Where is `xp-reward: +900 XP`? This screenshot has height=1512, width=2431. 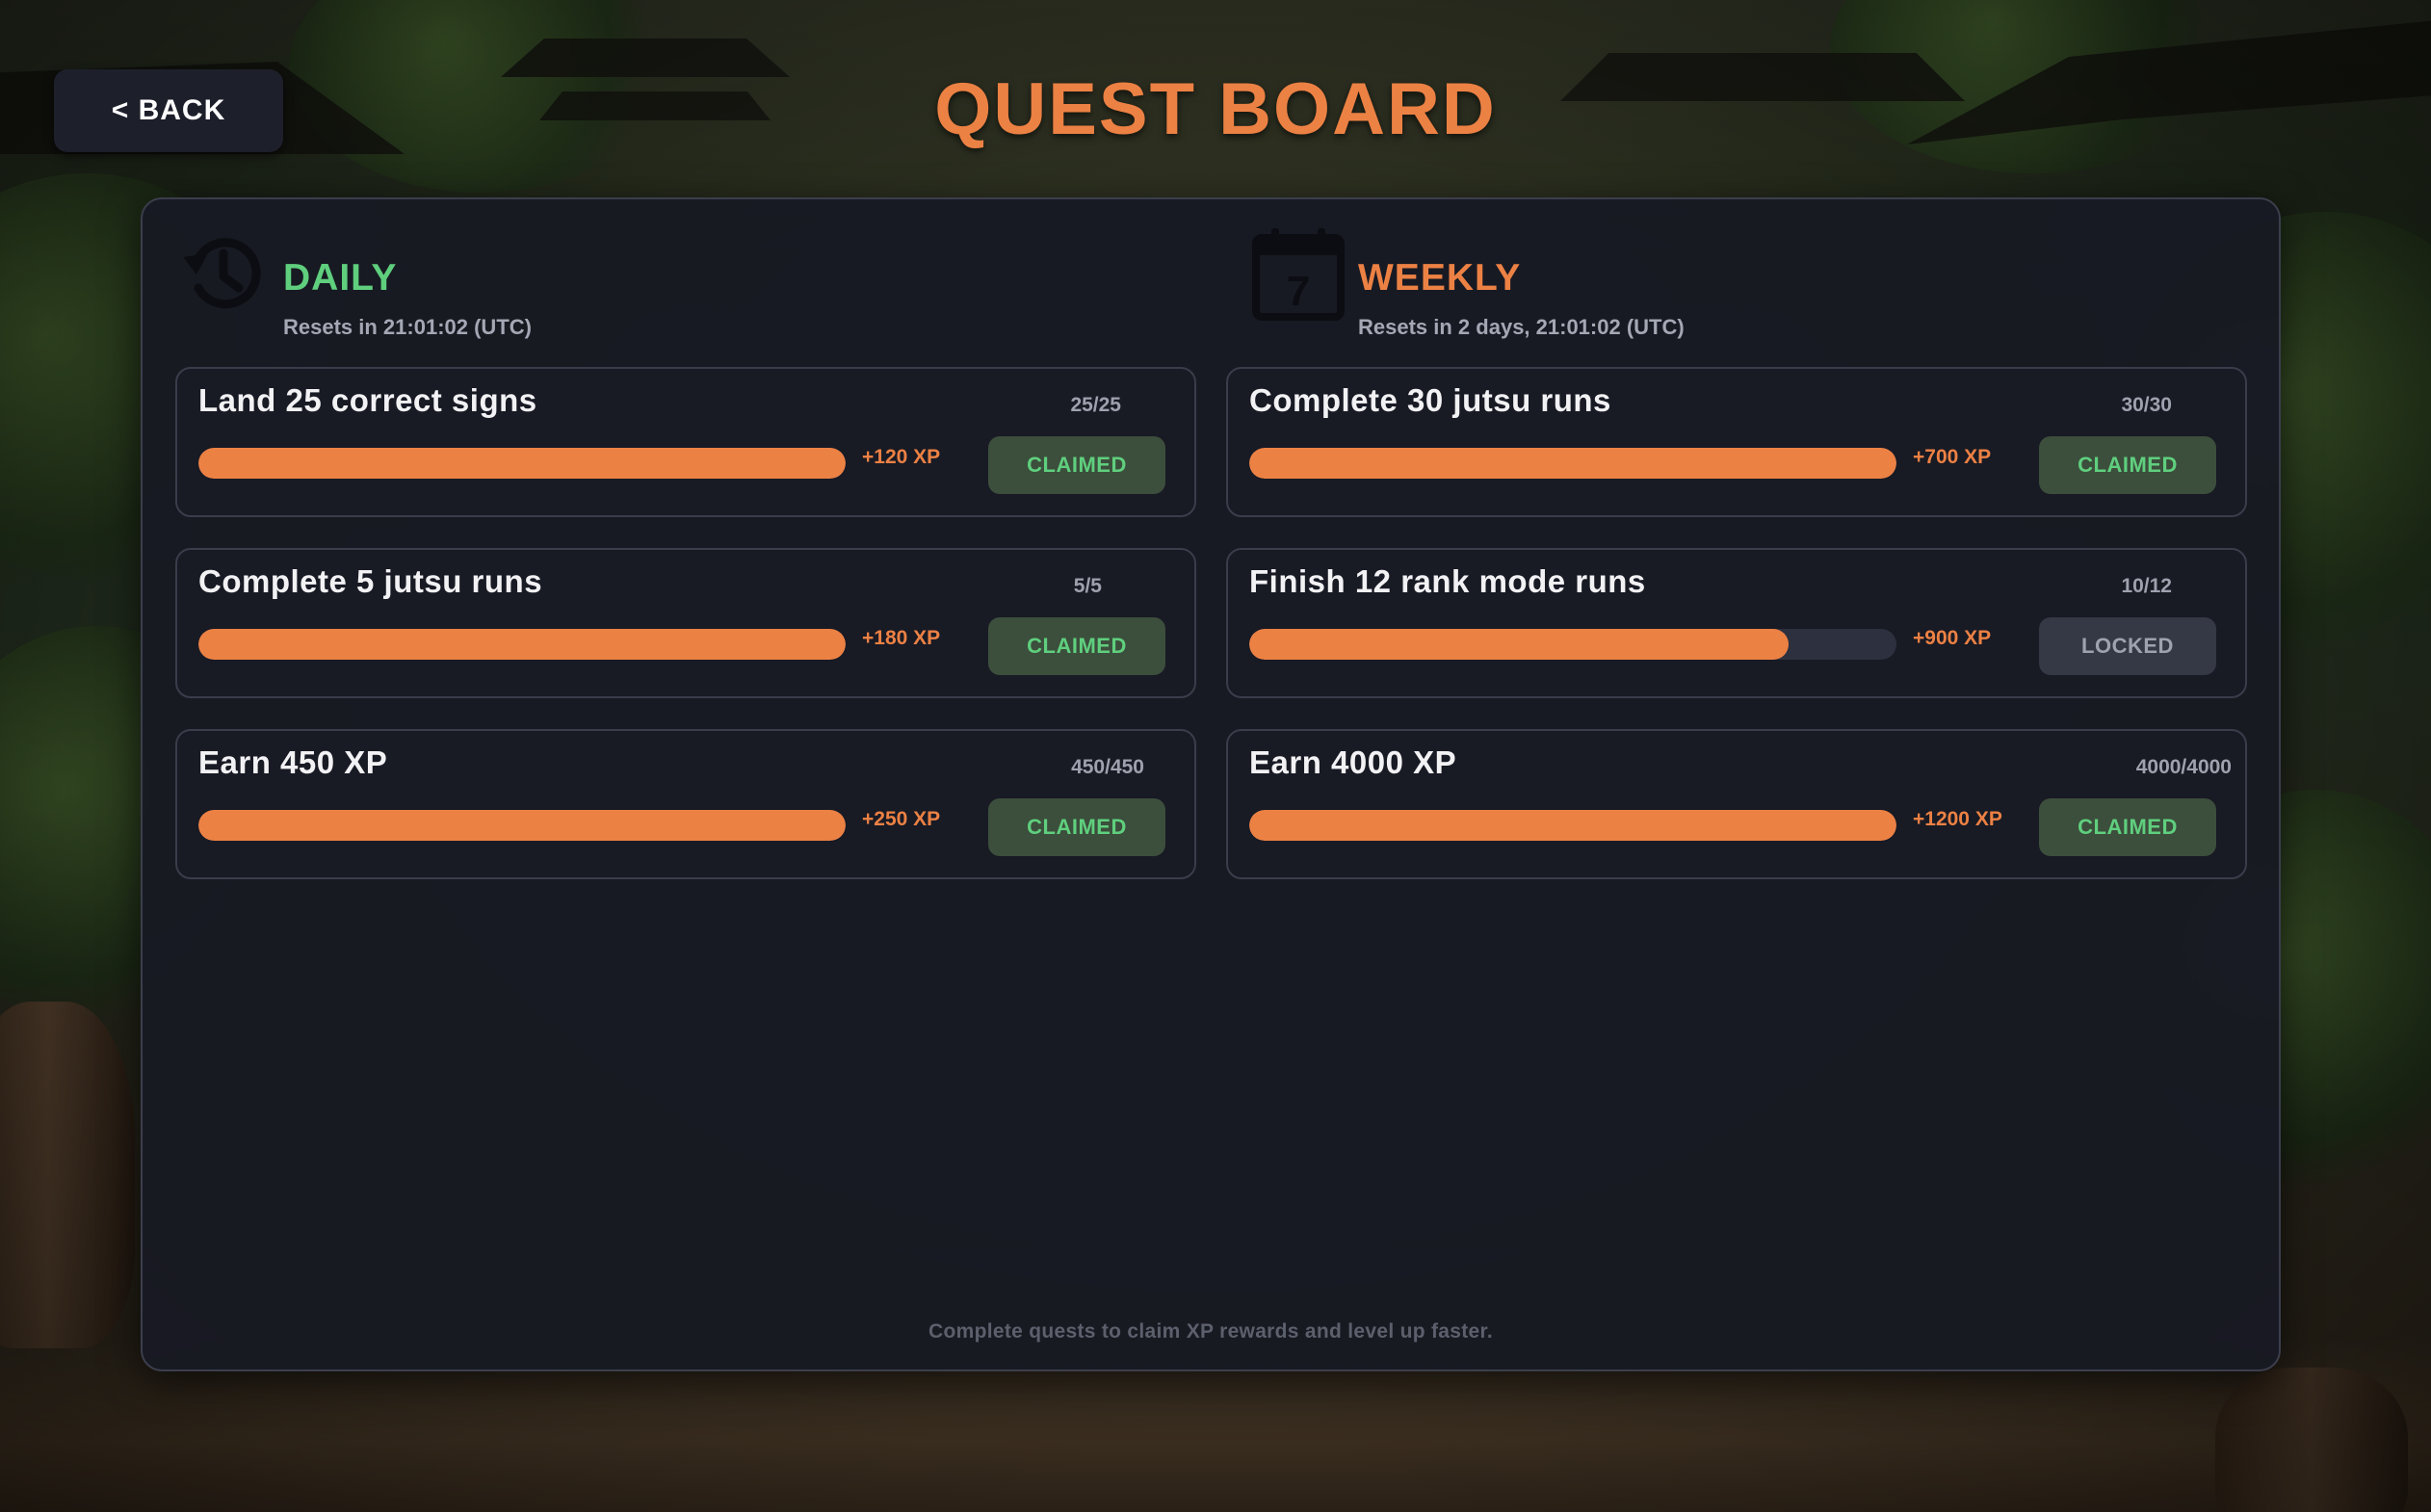
xp-reward: +900 XP is located at coordinates (1952, 638).